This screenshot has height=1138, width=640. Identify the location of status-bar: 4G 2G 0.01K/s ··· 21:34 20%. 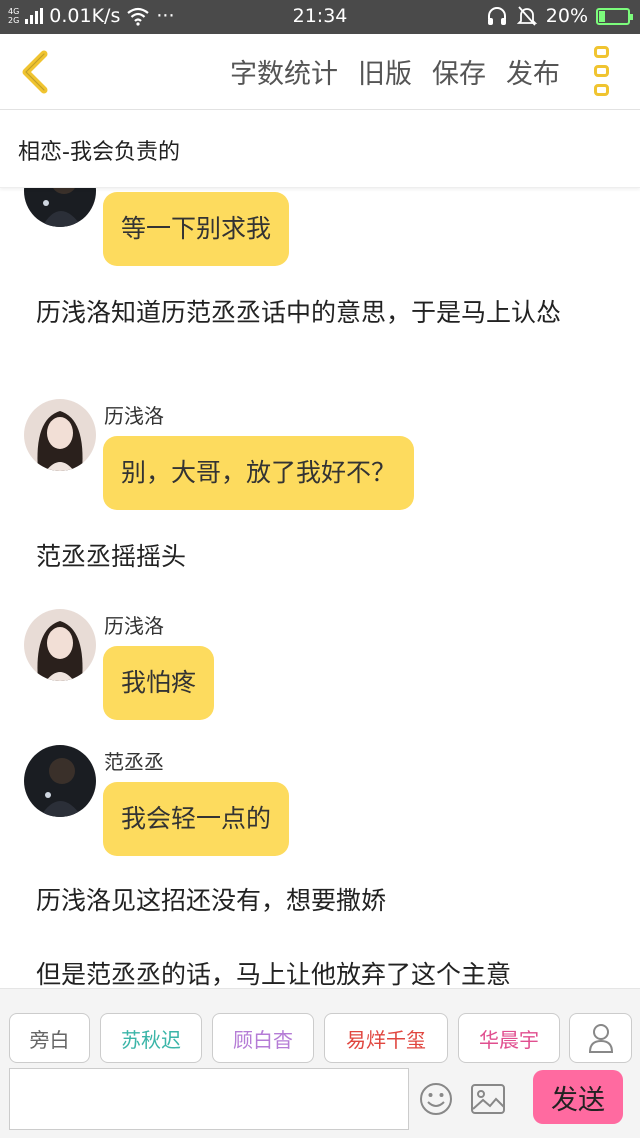
(320, 17).